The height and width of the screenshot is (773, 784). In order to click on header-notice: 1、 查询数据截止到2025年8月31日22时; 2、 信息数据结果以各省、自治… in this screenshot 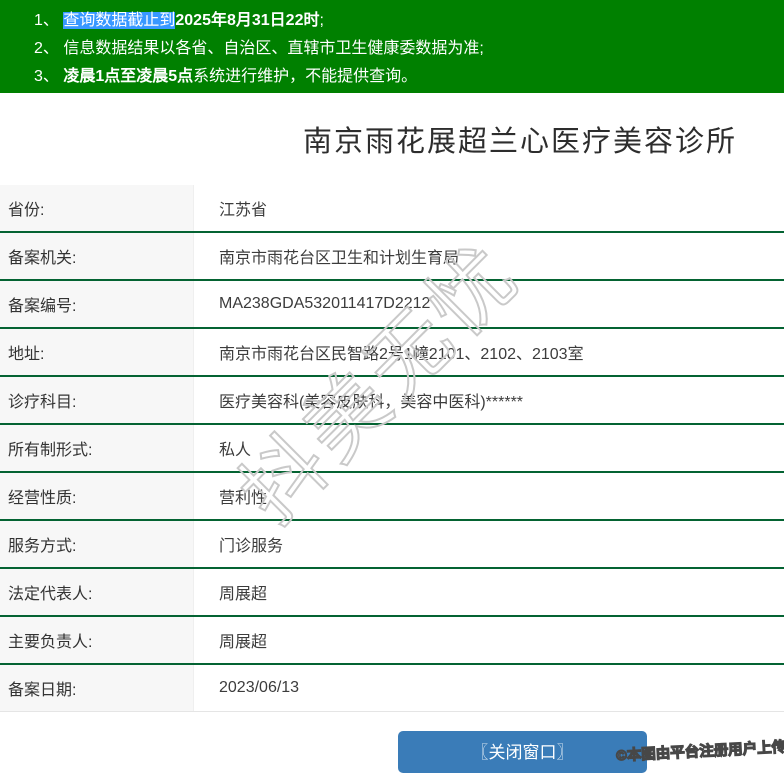, I will do `click(392, 46)`.